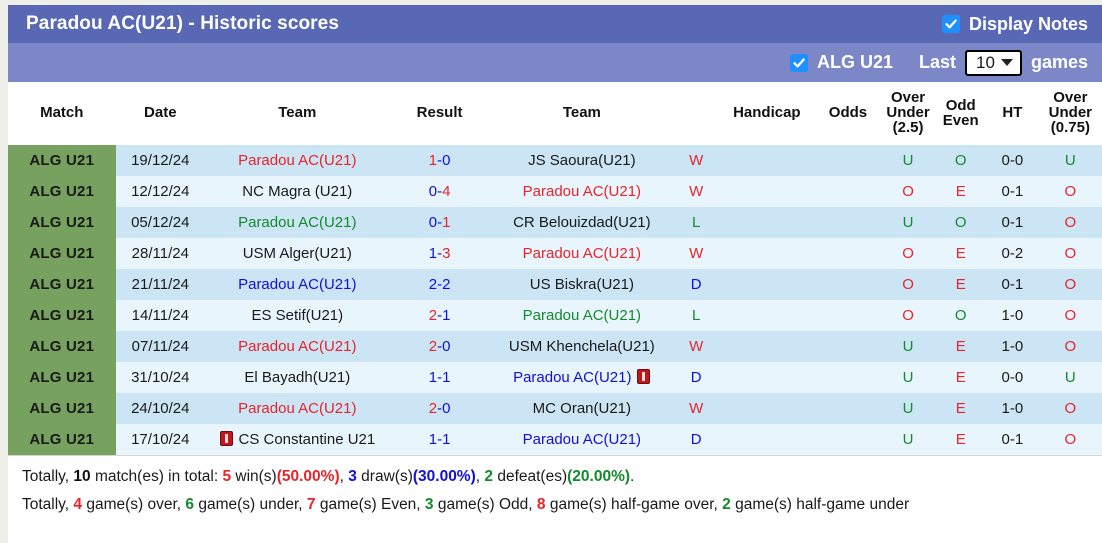  Describe the element at coordinates (1059, 62) in the screenshot. I see `games-label: games` at that location.